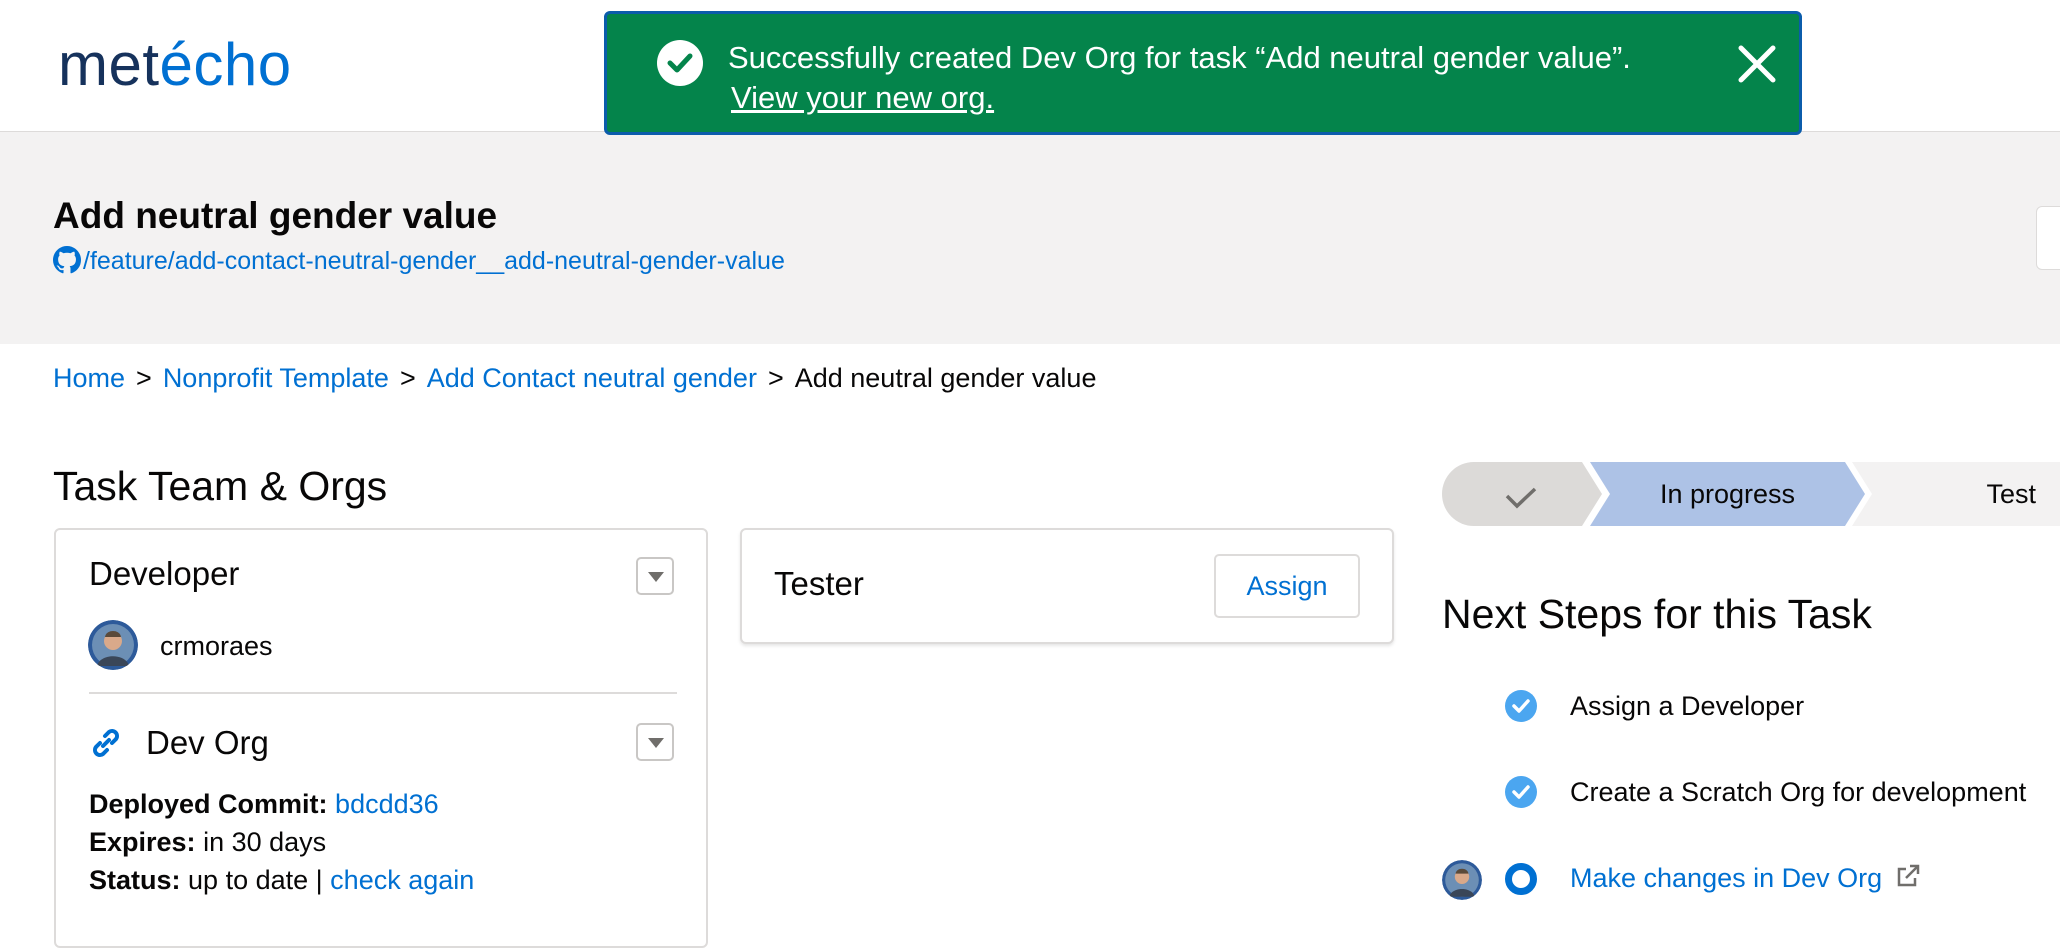  Describe the element at coordinates (819, 583) in the screenshot. I see `tester-heading: Tester` at that location.